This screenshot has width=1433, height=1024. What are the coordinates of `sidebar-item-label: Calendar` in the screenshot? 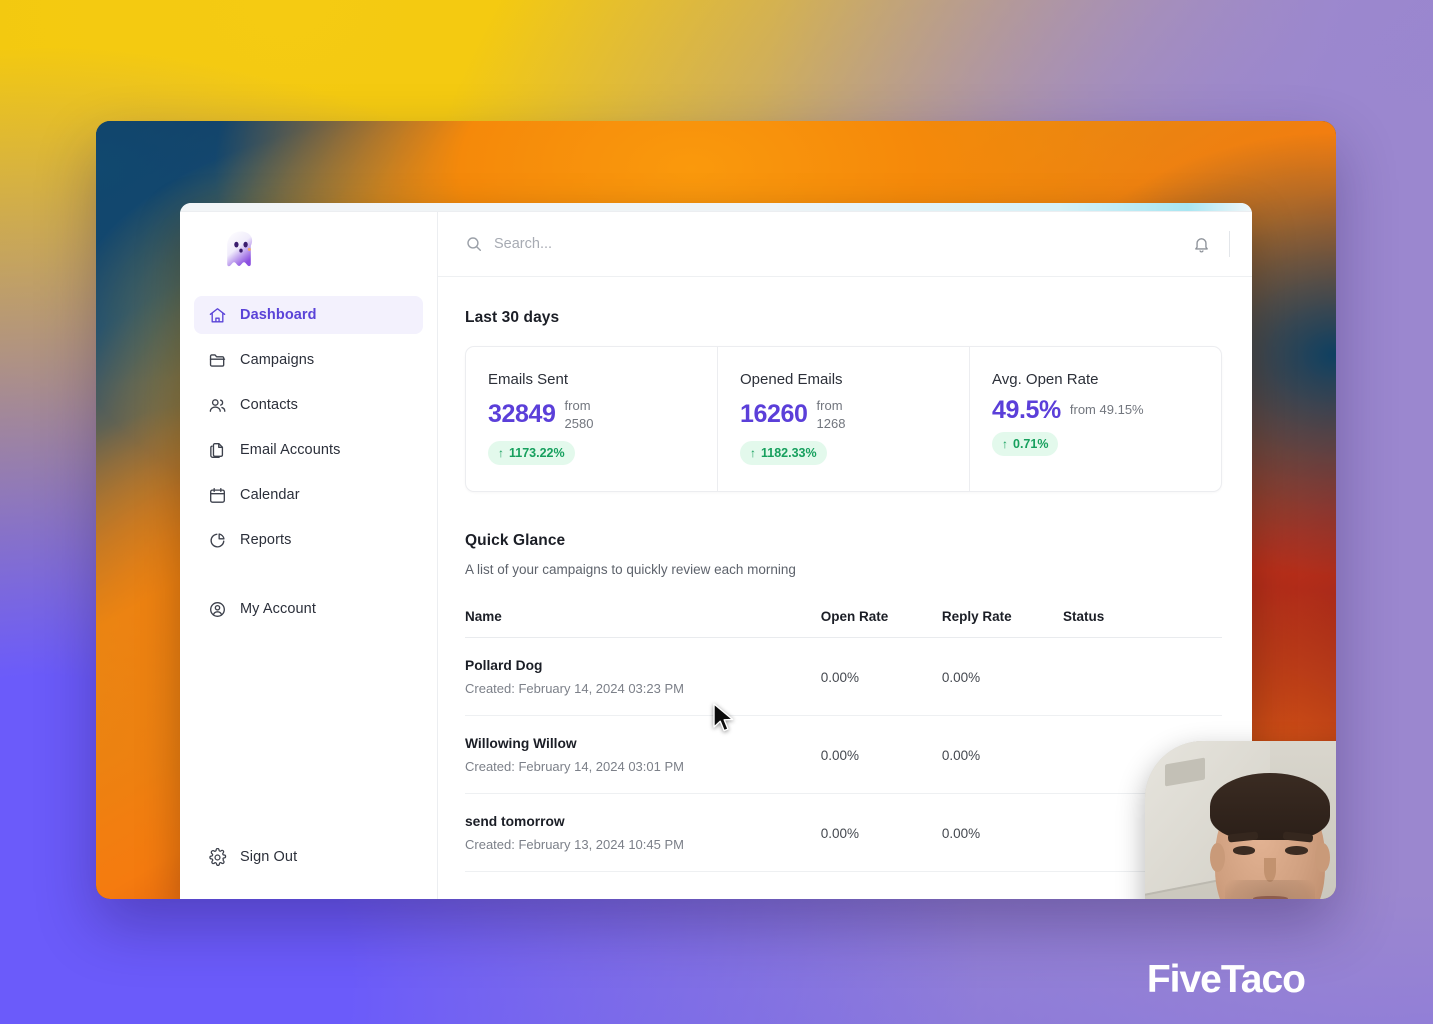 It's located at (270, 495).